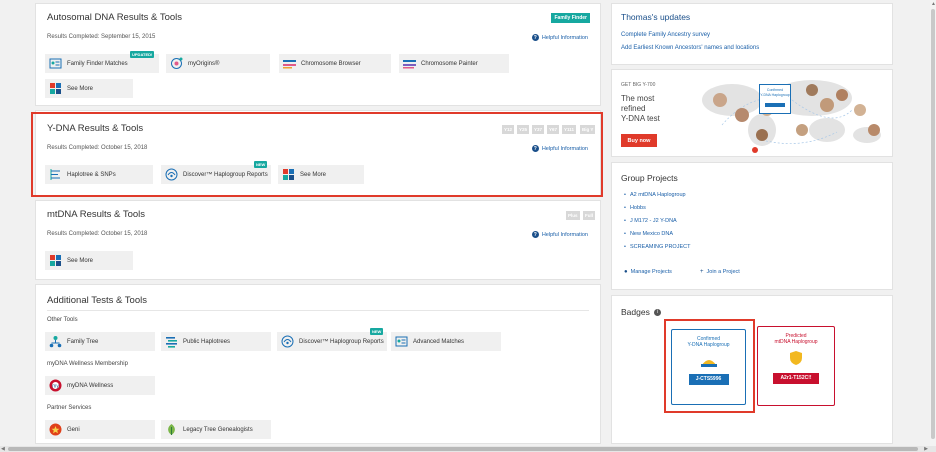 Image resolution: width=936 pixels, height=452 pixels. I want to click on mtdna-help-link: ? Helpful Information, so click(559, 234).